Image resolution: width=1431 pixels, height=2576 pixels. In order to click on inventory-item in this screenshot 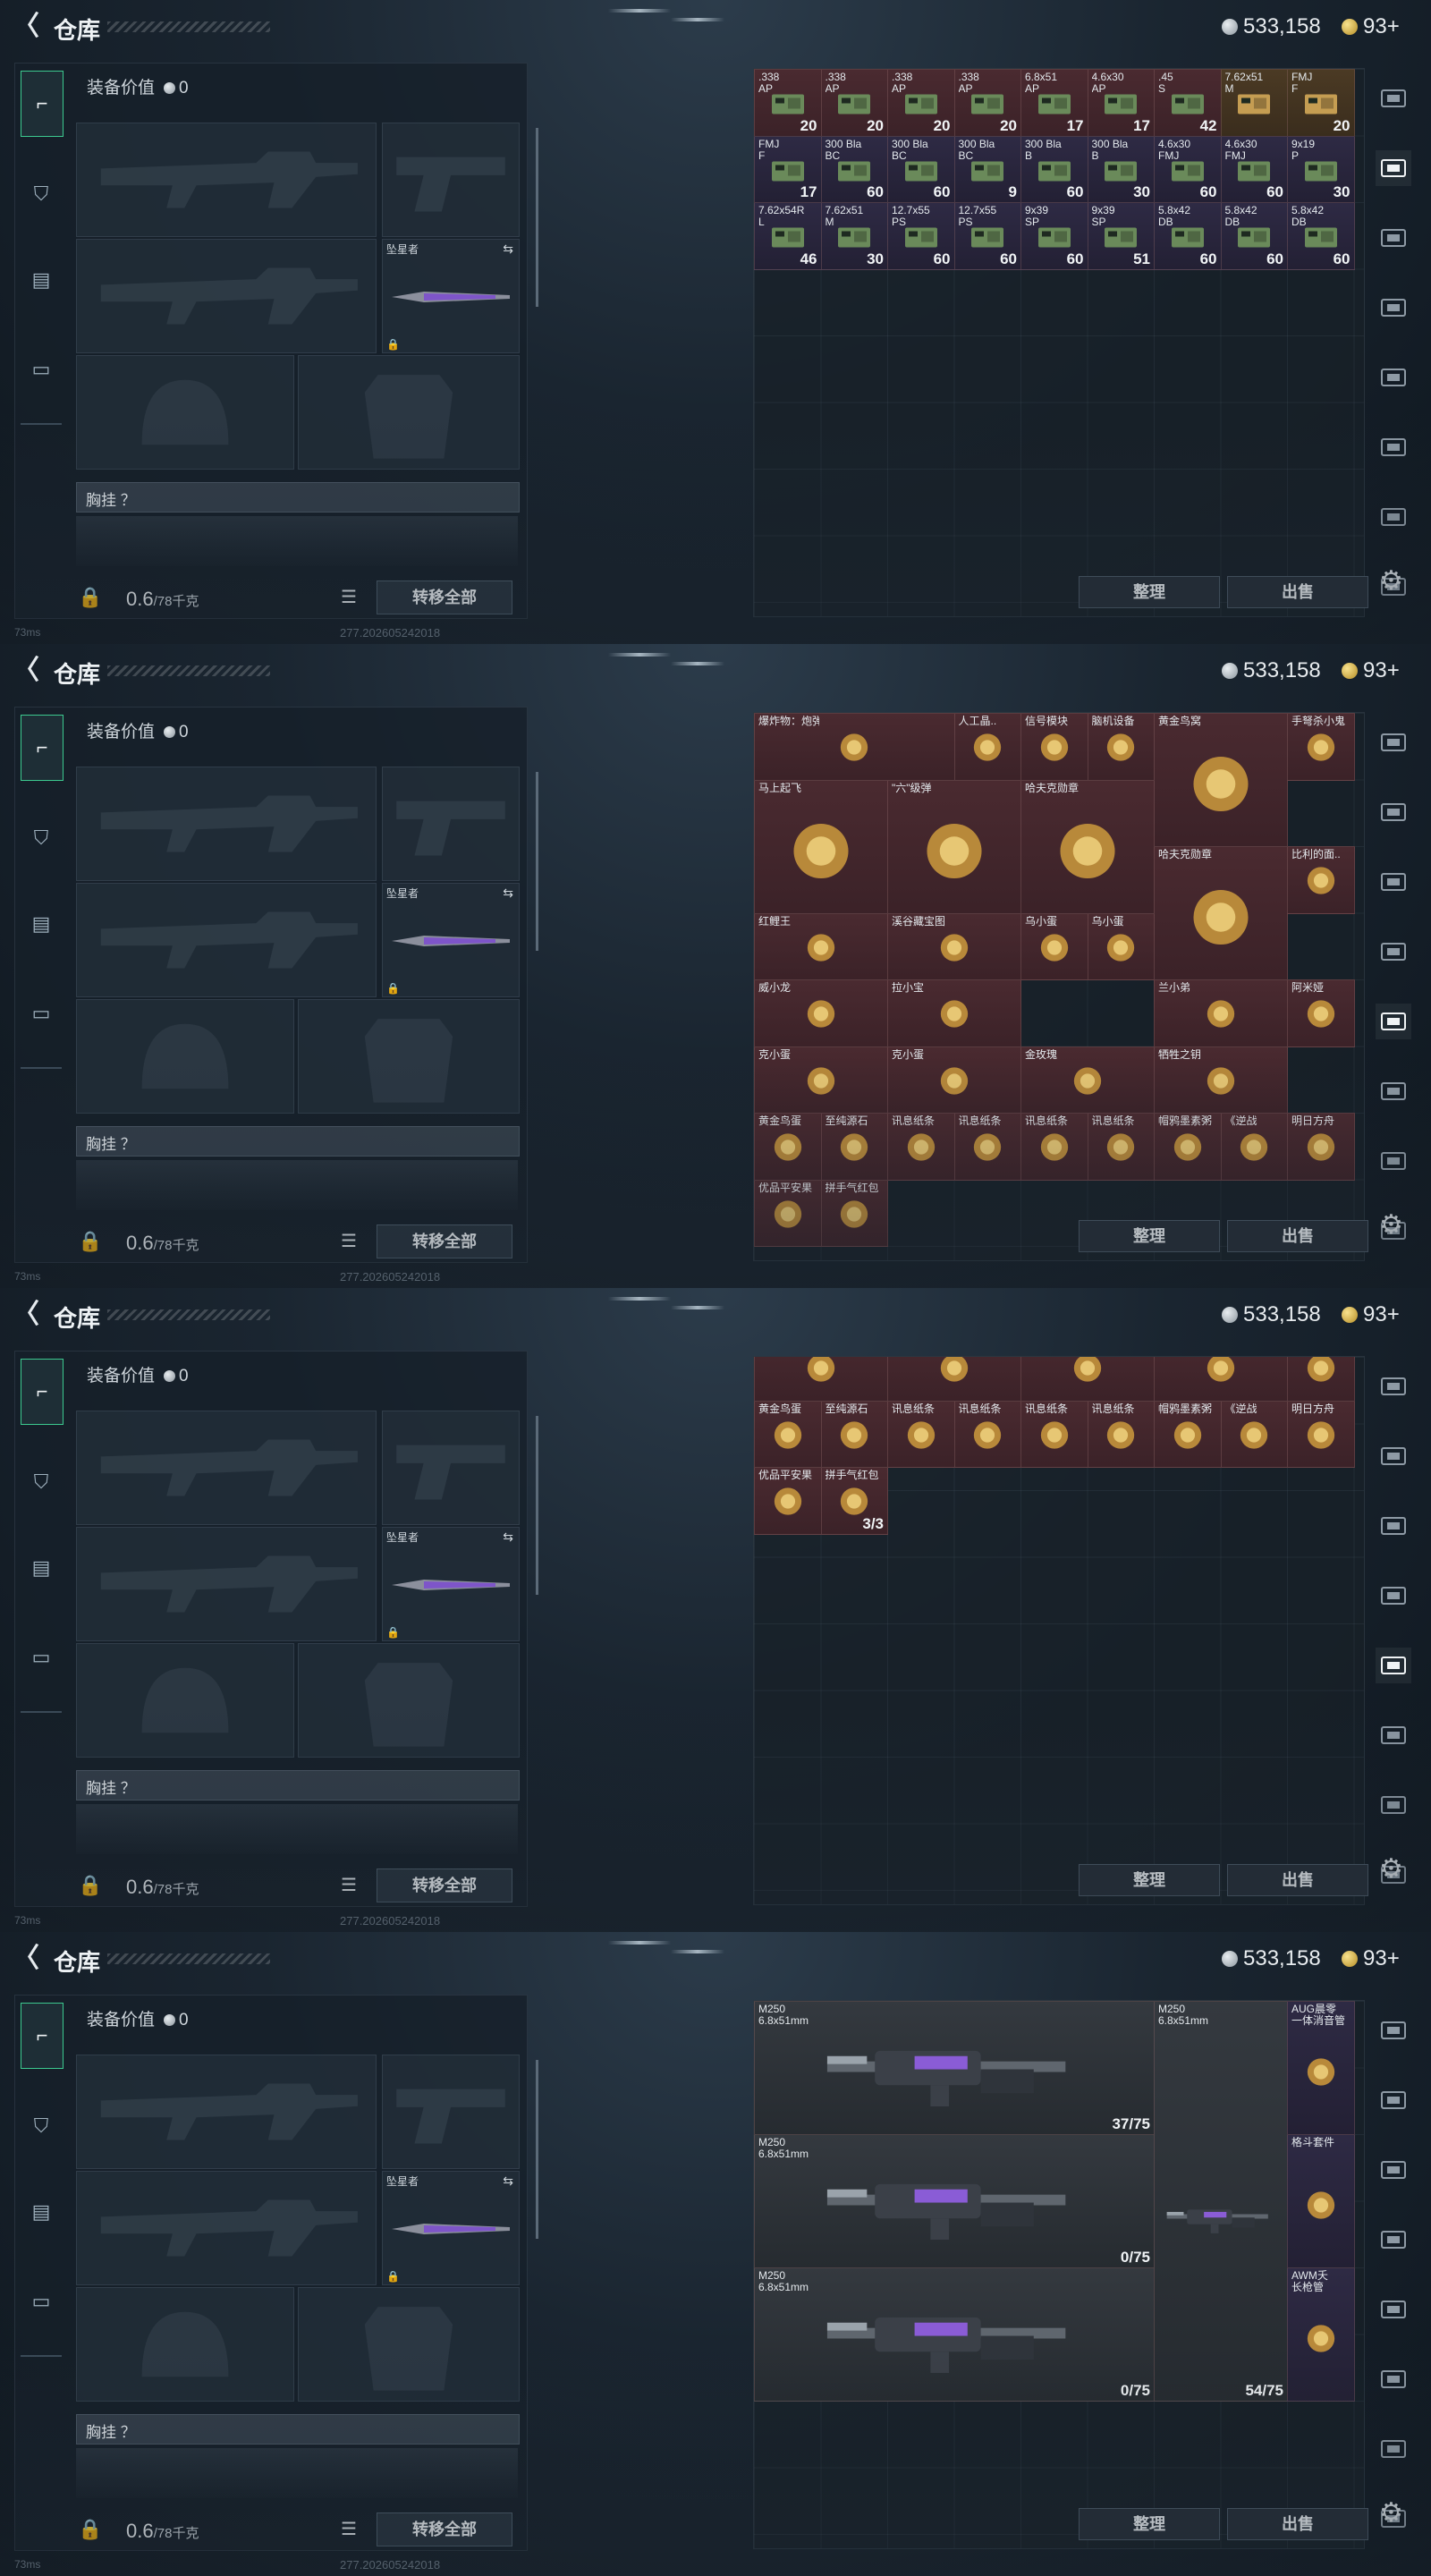, I will do `click(1321, 1379)`.